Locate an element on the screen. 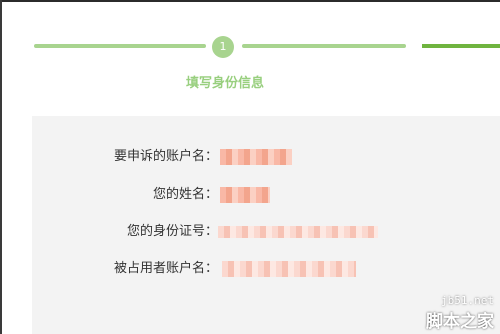 The height and width of the screenshot is (334, 500). appeal-account-label: 要申诉的账户名： is located at coordinates (165, 156).